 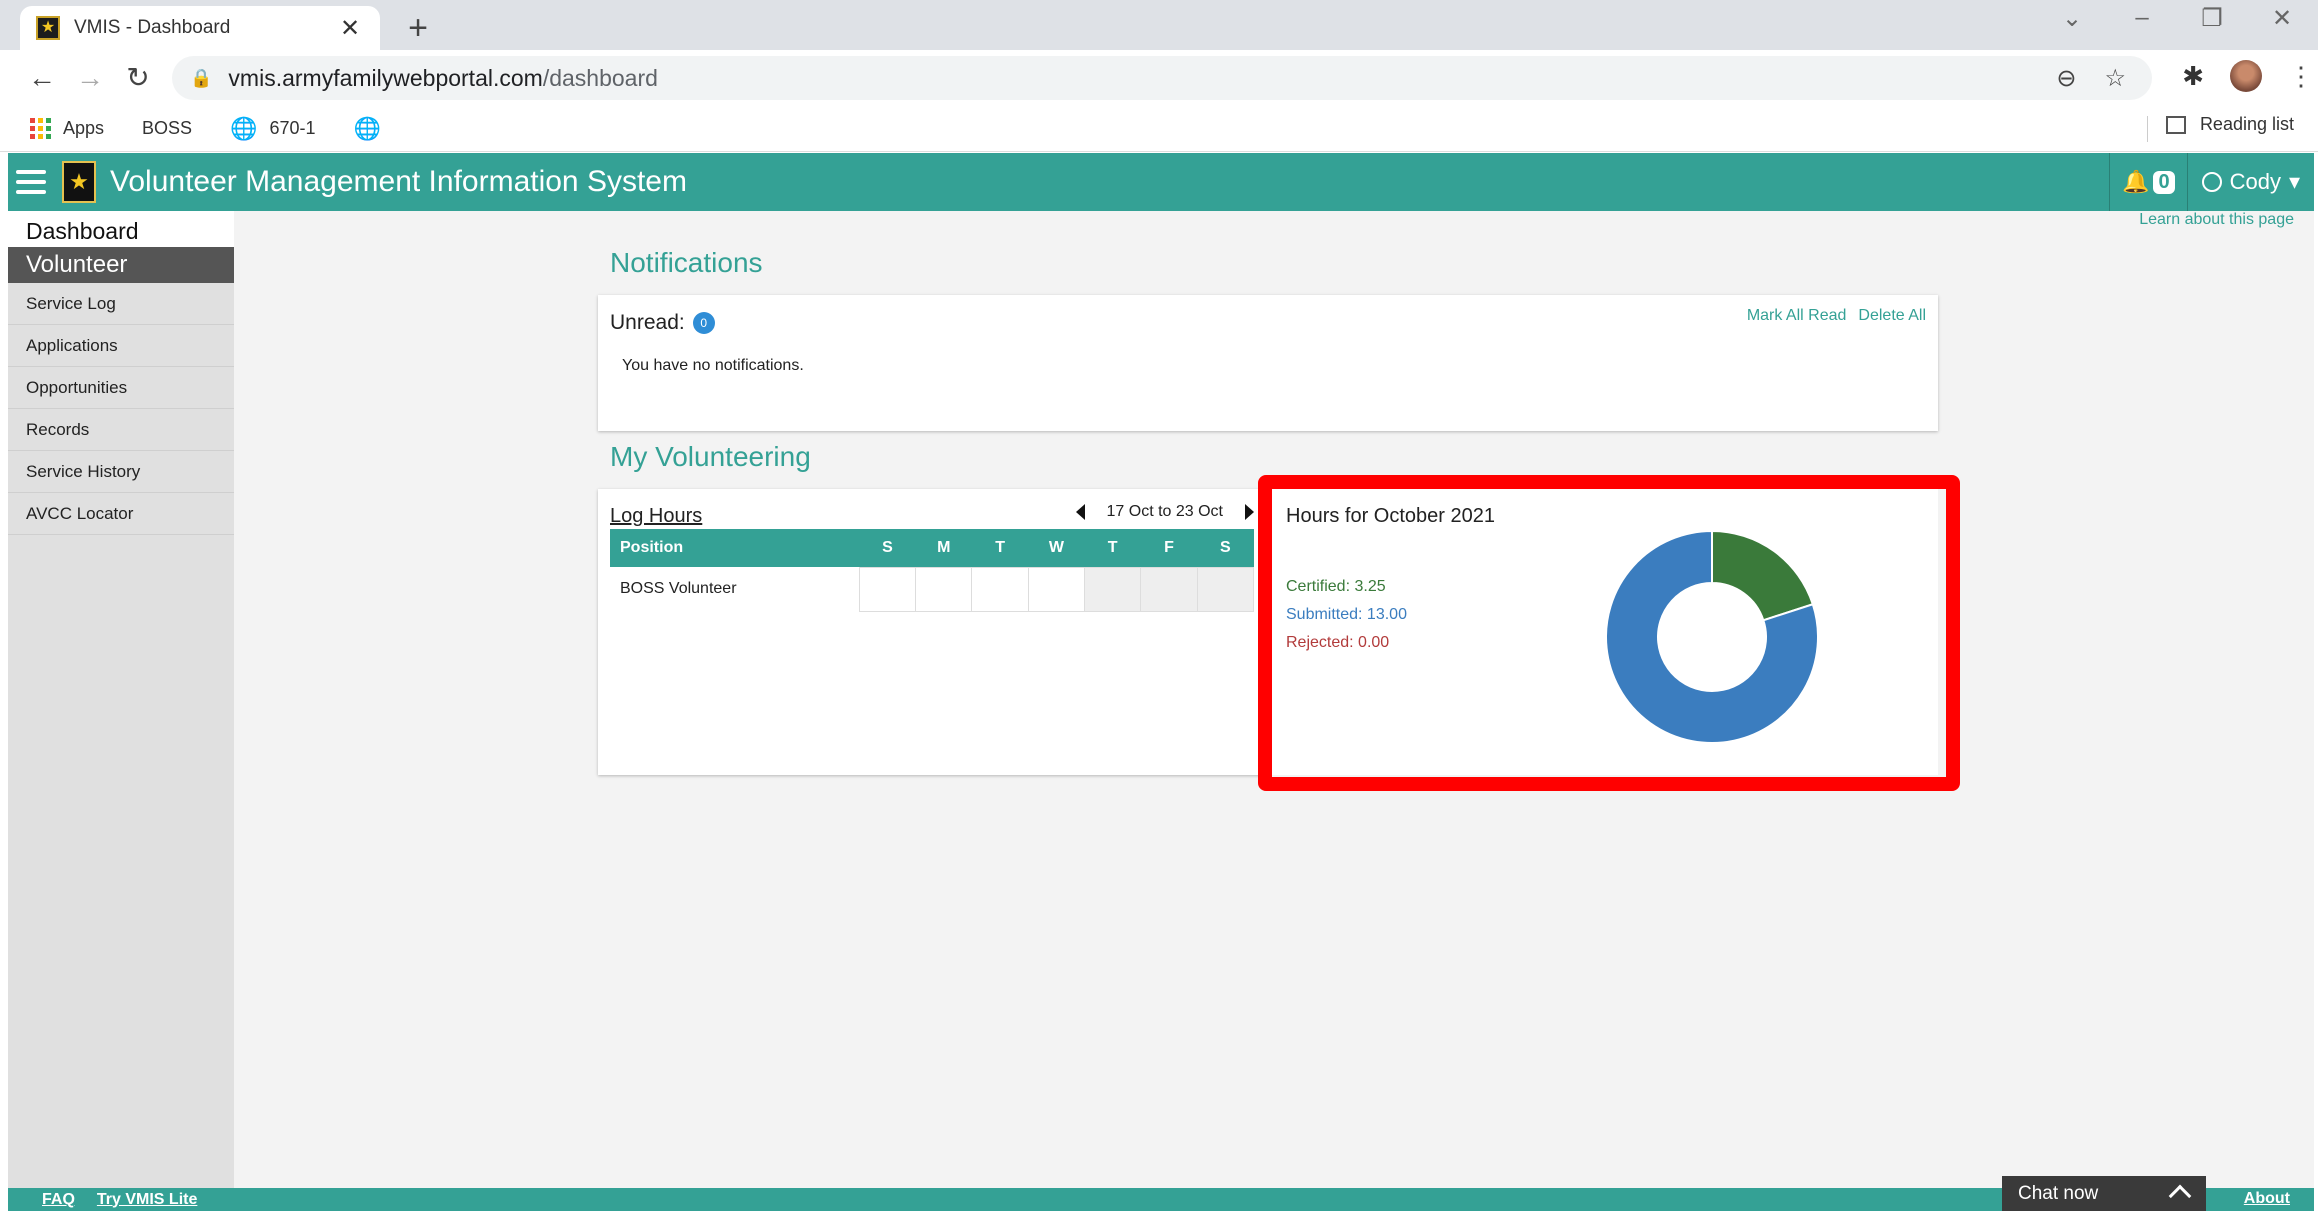 I want to click on about-link: About, so click(x=2267, y=1199).